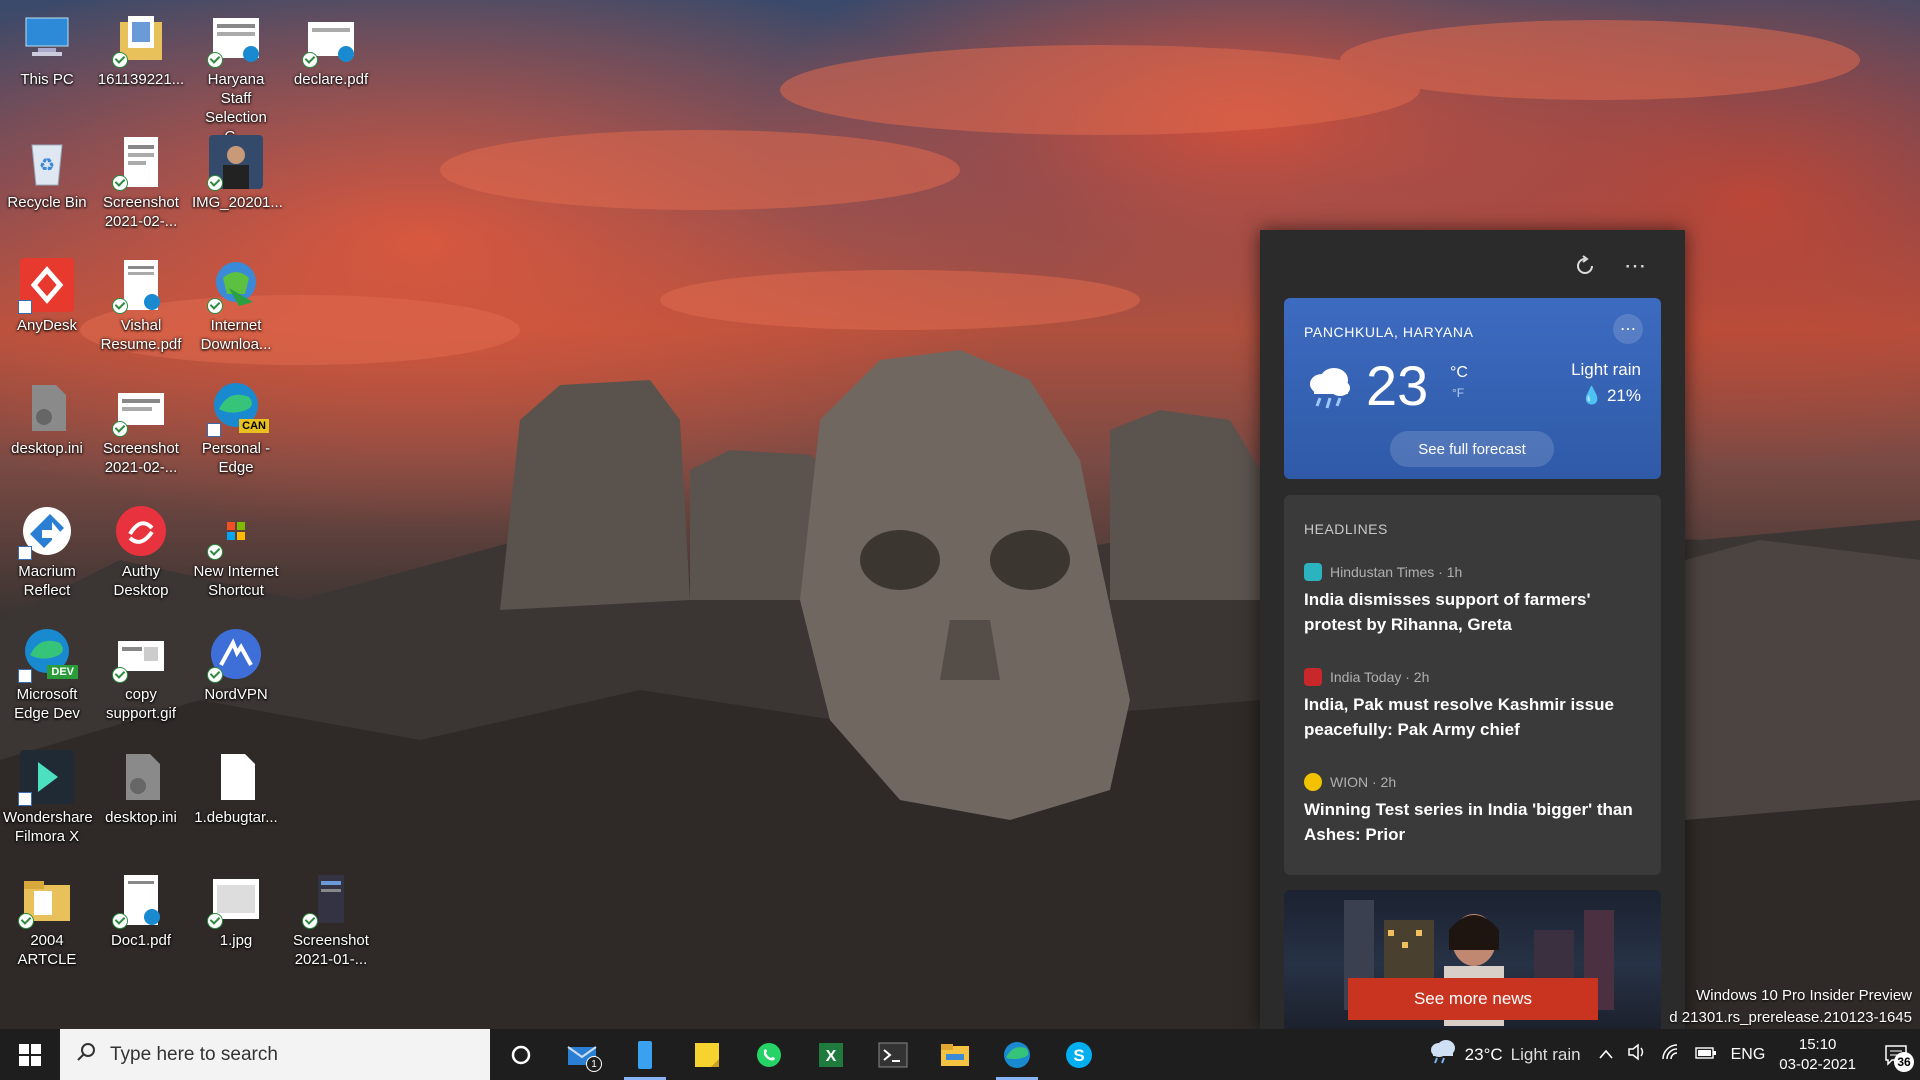  Describe the element at coordinates (46, 532) in the screenshot. I see `macrium-reflect-icon` at that location.